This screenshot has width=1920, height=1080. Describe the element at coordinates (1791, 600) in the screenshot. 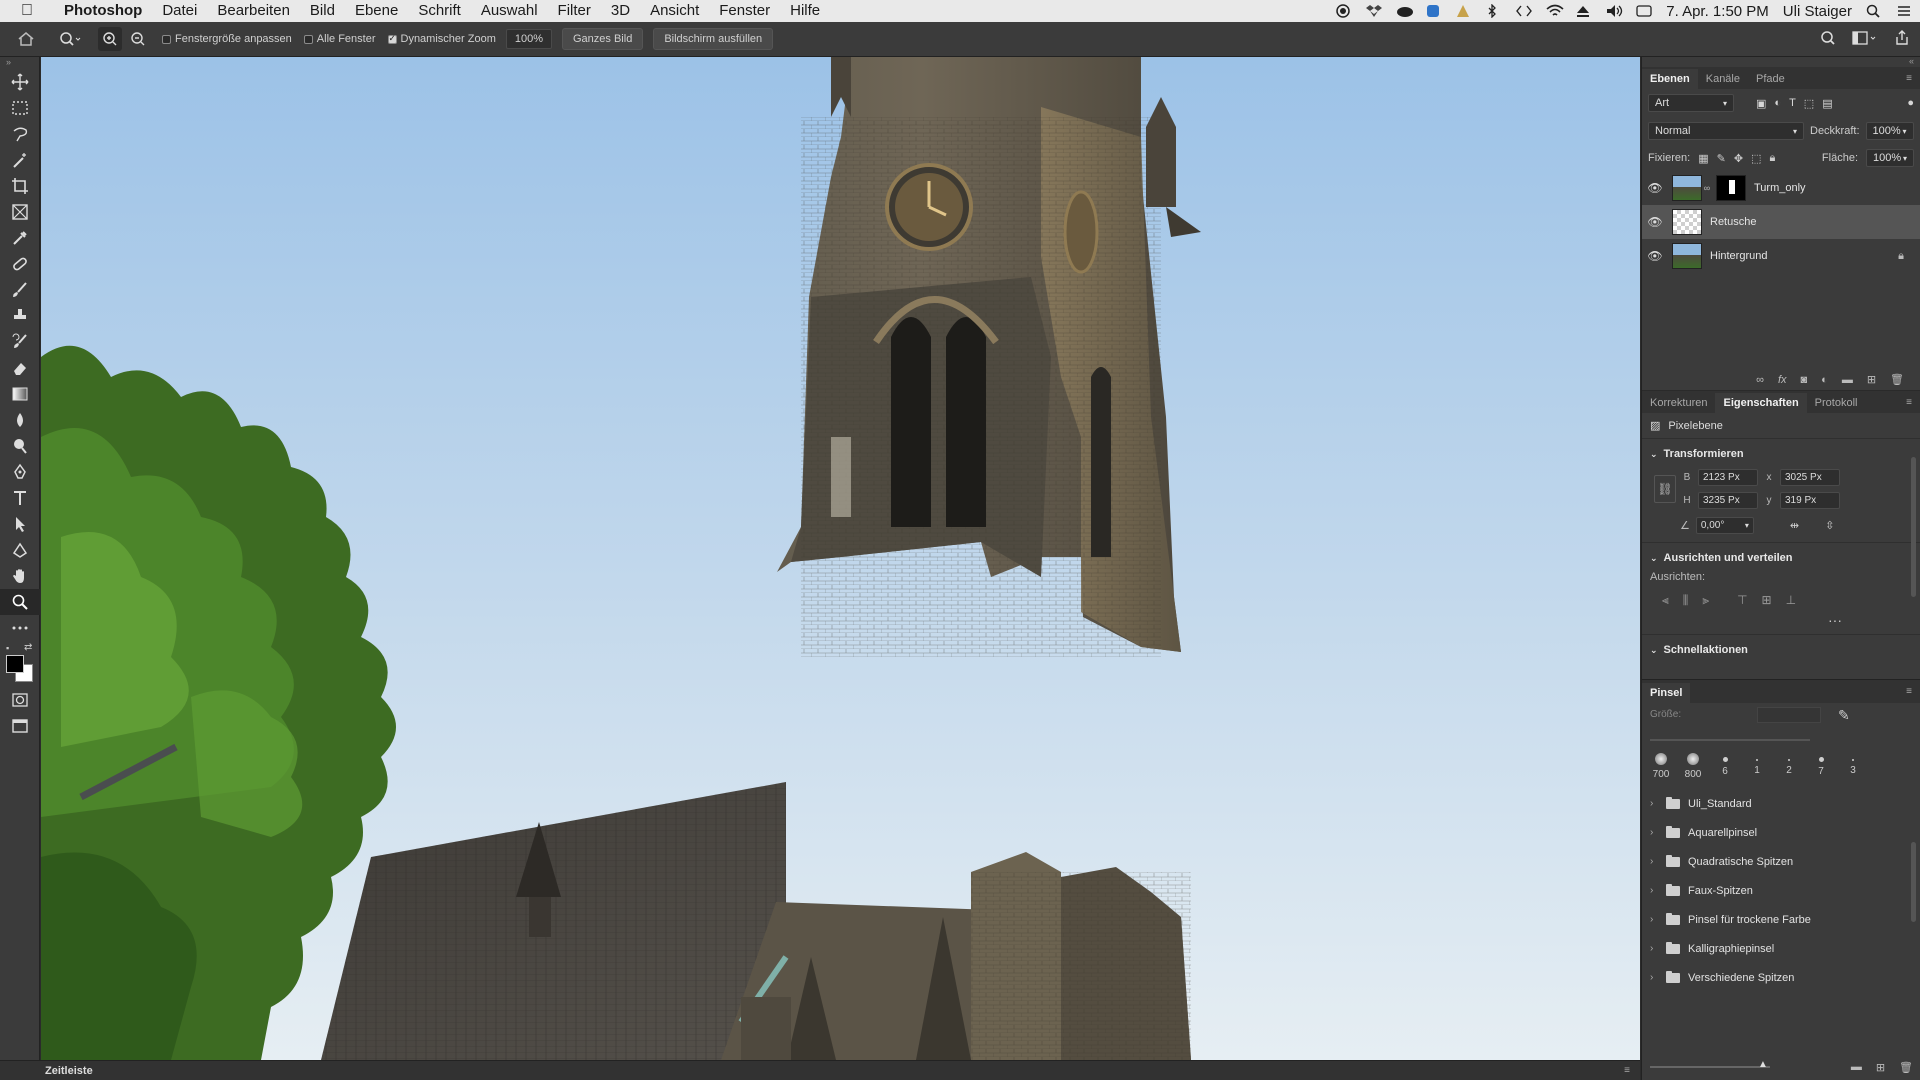

I see `align-bottom-icon: ⊥` at that location.